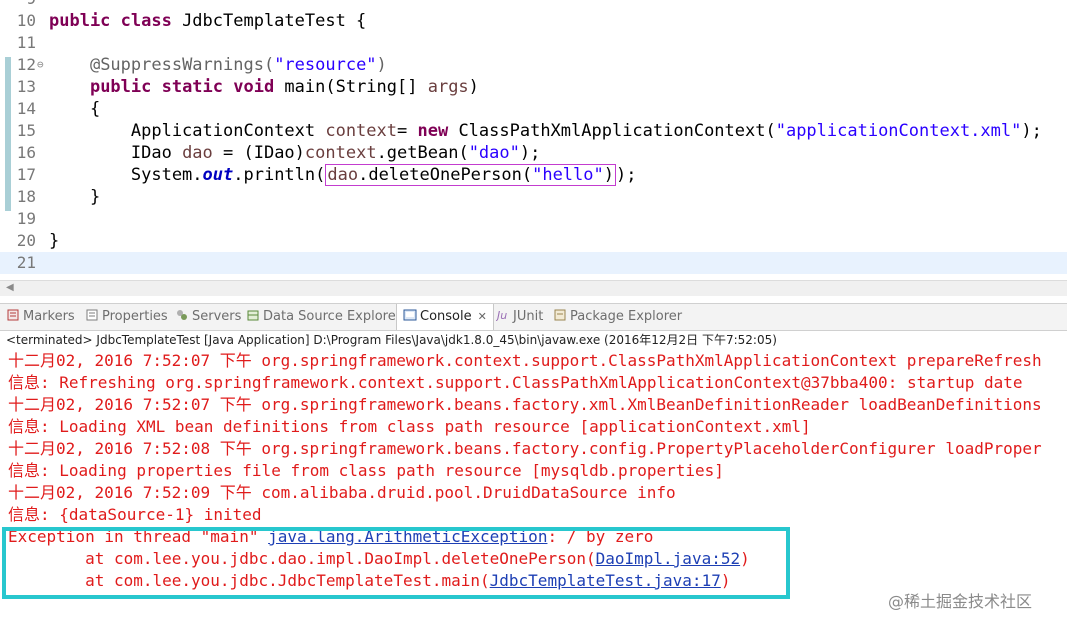 This screenshot has width=1067, height=628. I want to click on markers-icon, so click(13, 313).